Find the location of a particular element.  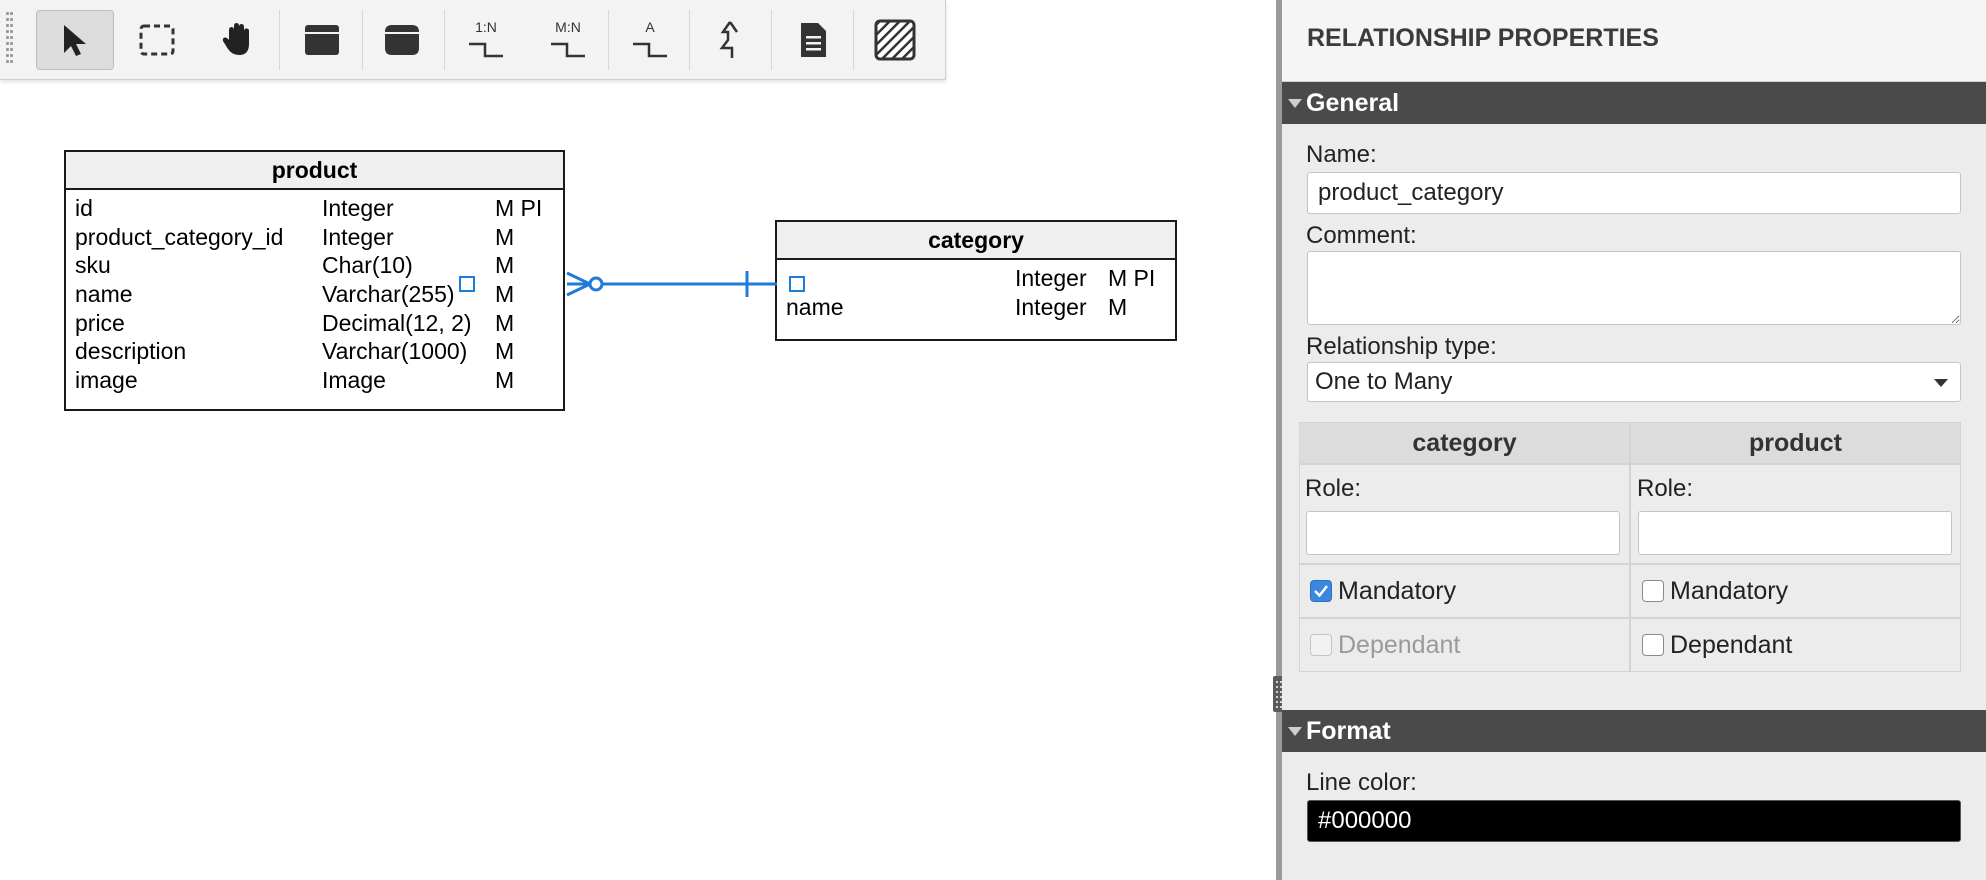

mandatory-checkbox-category is located at coordinates (1321, 591).